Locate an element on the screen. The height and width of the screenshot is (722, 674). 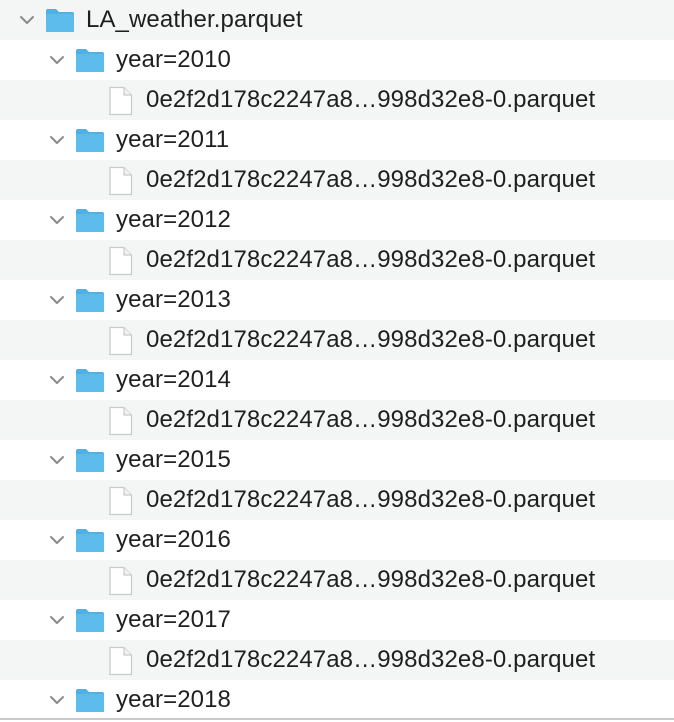
tree-row-folder: year=2015 is located at coordinates (337, 460).